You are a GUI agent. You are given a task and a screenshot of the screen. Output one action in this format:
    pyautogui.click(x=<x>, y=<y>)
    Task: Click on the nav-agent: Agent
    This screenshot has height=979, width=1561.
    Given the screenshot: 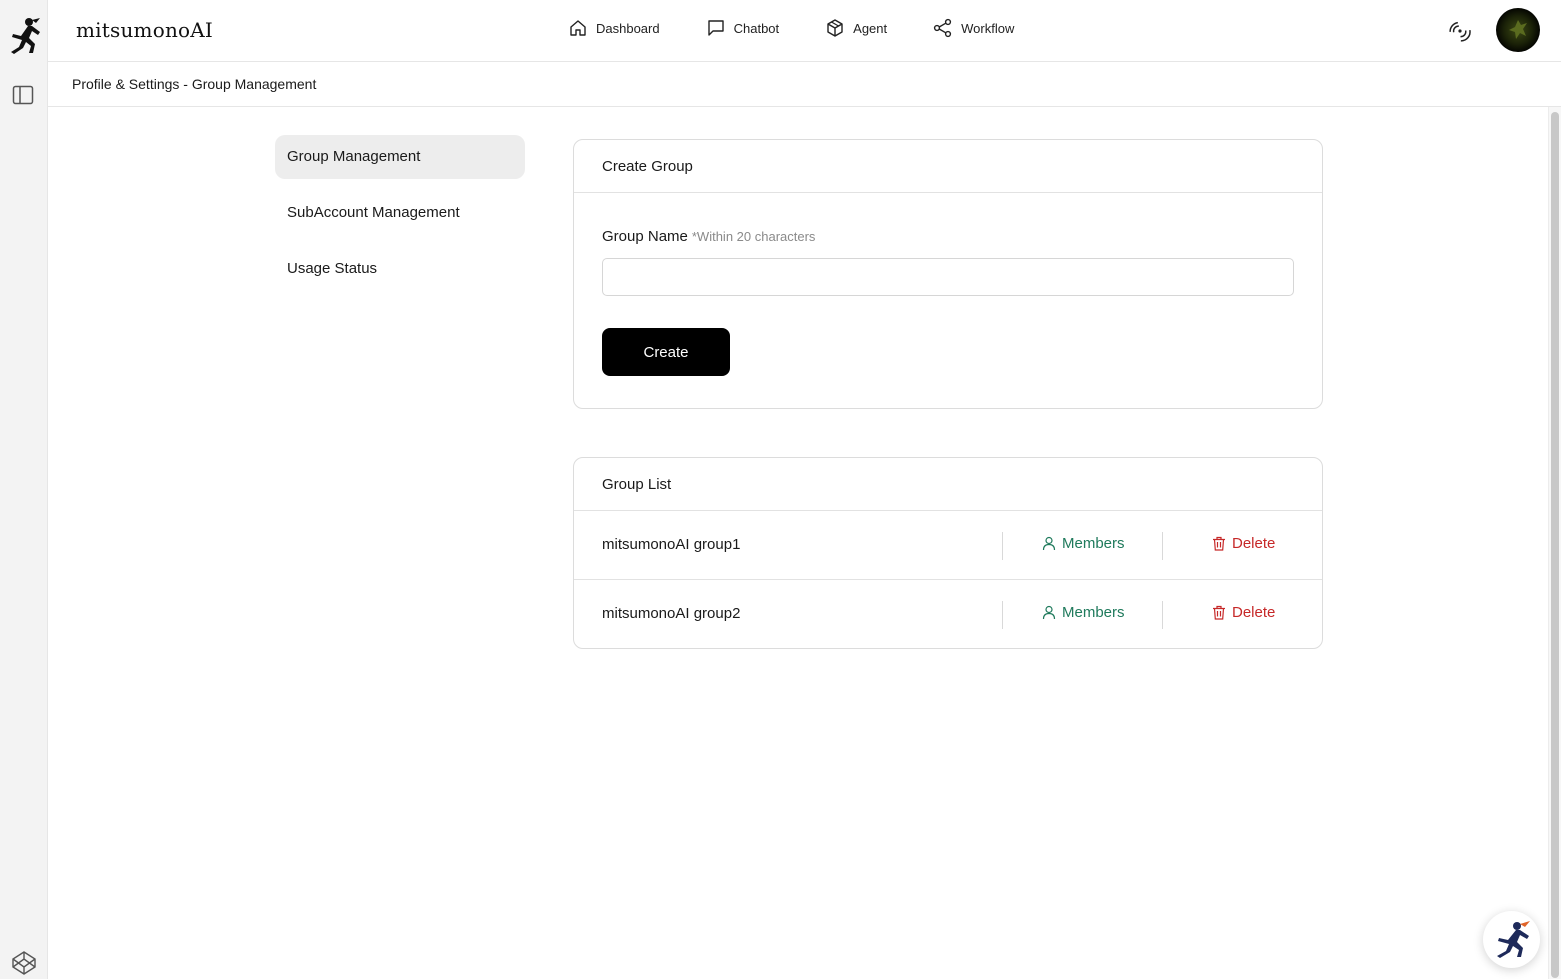 What is the action you would take?
    pyautogui.click(x=856, y=28)
    